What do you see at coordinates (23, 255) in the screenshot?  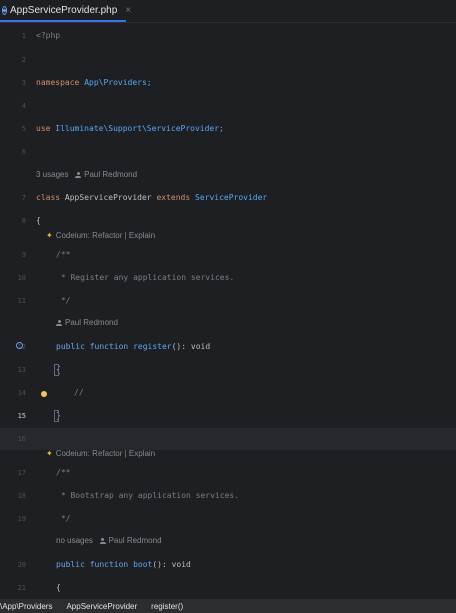 I see `line-number: 9` at bounding box center [23, 255].